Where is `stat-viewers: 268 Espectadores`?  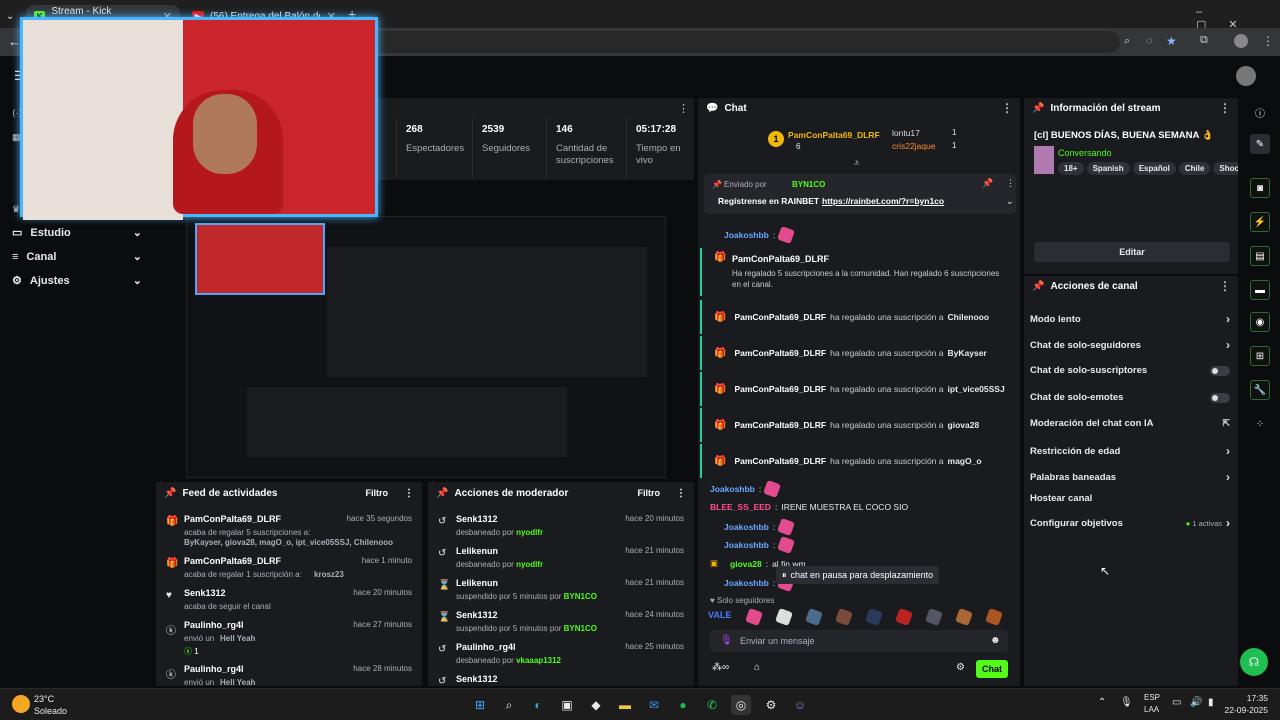 stat-viewers: 268 Espectadores is located at coordinates (431, 148).